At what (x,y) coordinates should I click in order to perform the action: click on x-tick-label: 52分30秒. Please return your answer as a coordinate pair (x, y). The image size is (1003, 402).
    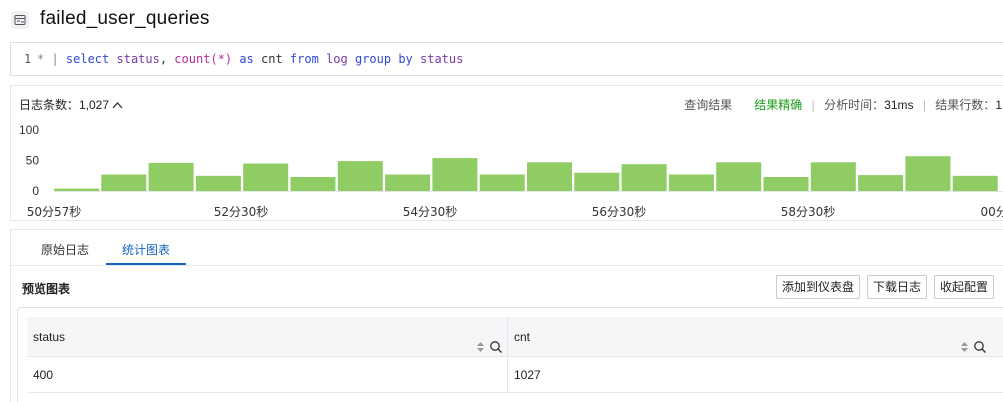
    Looking at the image, I should click on (241, 212).